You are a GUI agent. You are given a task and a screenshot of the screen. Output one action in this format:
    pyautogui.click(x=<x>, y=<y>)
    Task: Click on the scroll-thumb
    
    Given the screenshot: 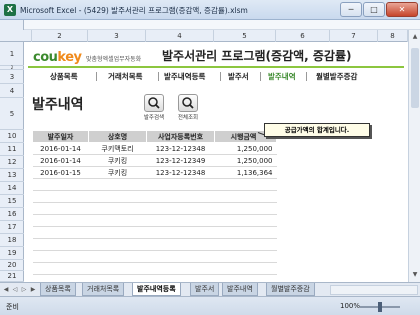 What is the action you would take?
    pyautogui.click(x=415, y=78)
    